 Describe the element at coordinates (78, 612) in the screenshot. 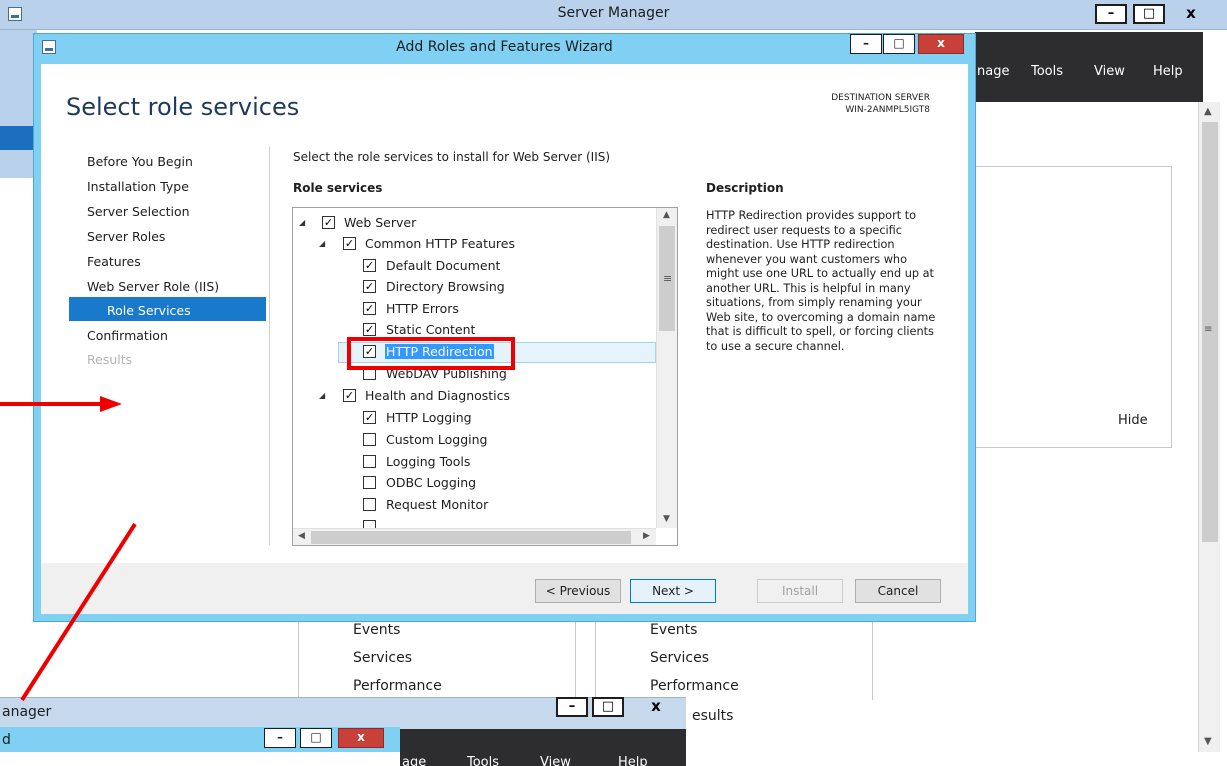

I see `annotation-diagonal-line` at that location.